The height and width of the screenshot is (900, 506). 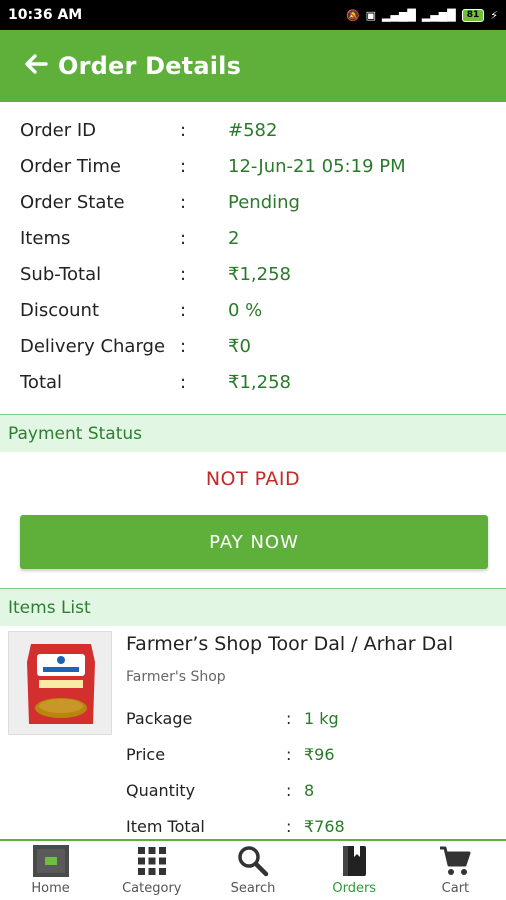 What do you see at coordinates (253, 238) in the screenshot?
I see `detail-row-items: Items : 2` at bounding box center [253, 238].